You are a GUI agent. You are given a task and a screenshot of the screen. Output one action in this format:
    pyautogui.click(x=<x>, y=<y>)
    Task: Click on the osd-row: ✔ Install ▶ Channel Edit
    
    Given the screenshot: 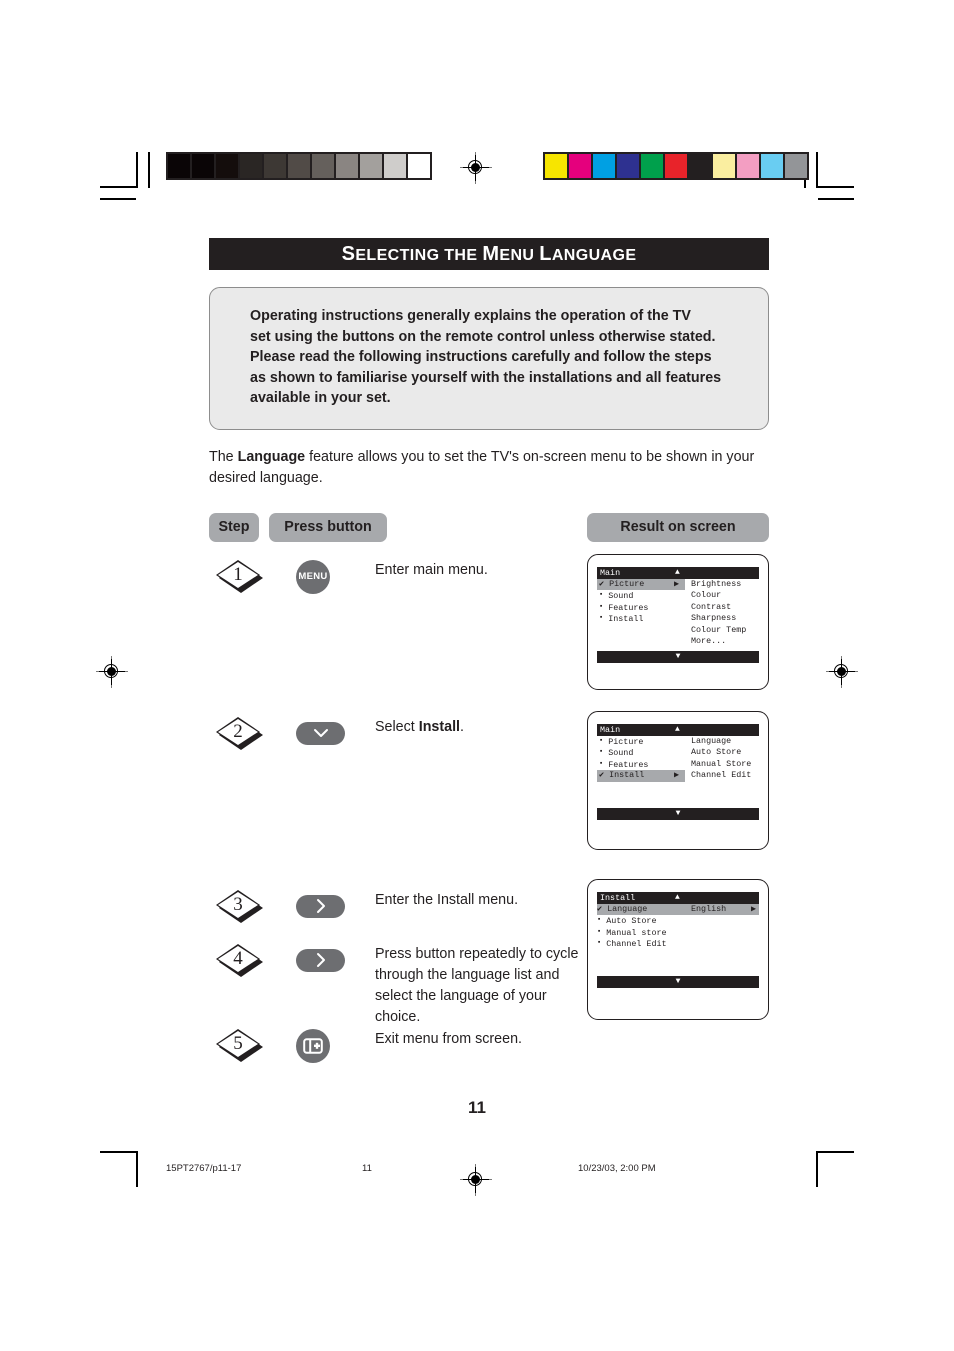 What is the action you would take?
    pyautogui.click(x=678, y=776)
    